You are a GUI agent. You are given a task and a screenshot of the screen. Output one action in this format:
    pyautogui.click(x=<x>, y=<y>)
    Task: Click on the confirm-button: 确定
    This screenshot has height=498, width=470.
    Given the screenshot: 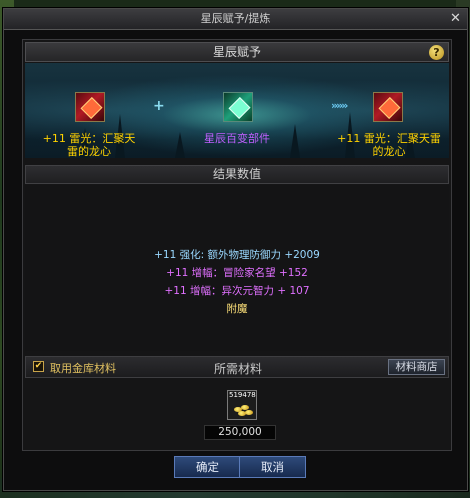 What is the action you would take?
    pyautogui.click(x=207, y=467)
    